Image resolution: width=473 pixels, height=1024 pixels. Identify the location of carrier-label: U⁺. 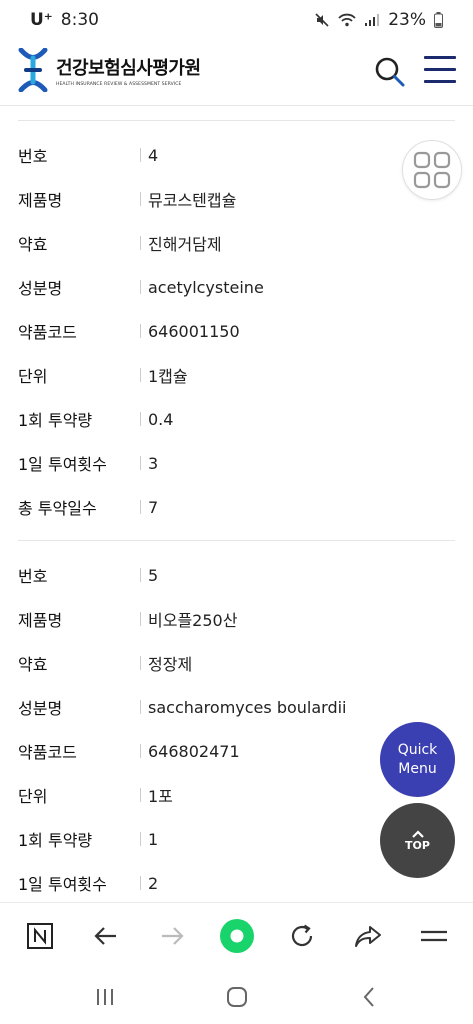
(41, 20).